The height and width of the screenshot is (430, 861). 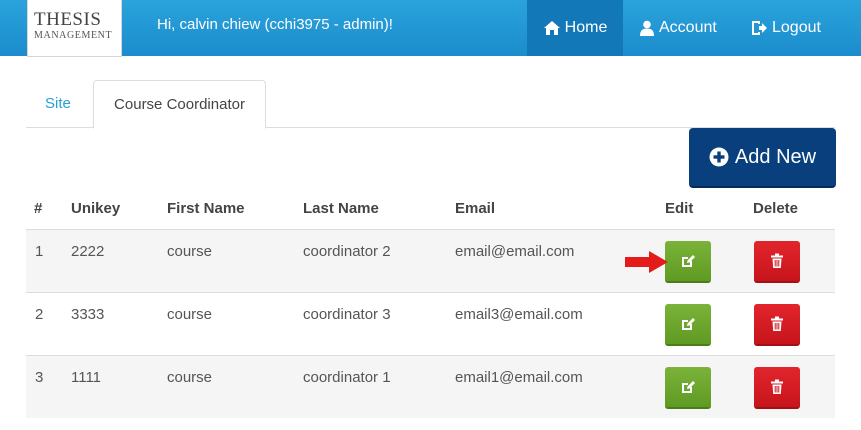 I want to click on column-header-delete: Delete, so click(x=776, y=208).